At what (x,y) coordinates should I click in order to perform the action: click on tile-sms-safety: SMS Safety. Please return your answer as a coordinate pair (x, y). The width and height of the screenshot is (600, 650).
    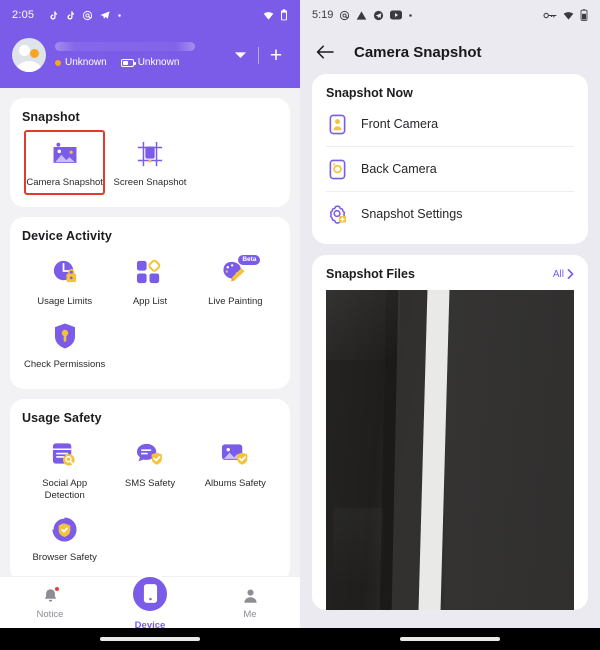
    Looking at the image, I should click on (149, 468).